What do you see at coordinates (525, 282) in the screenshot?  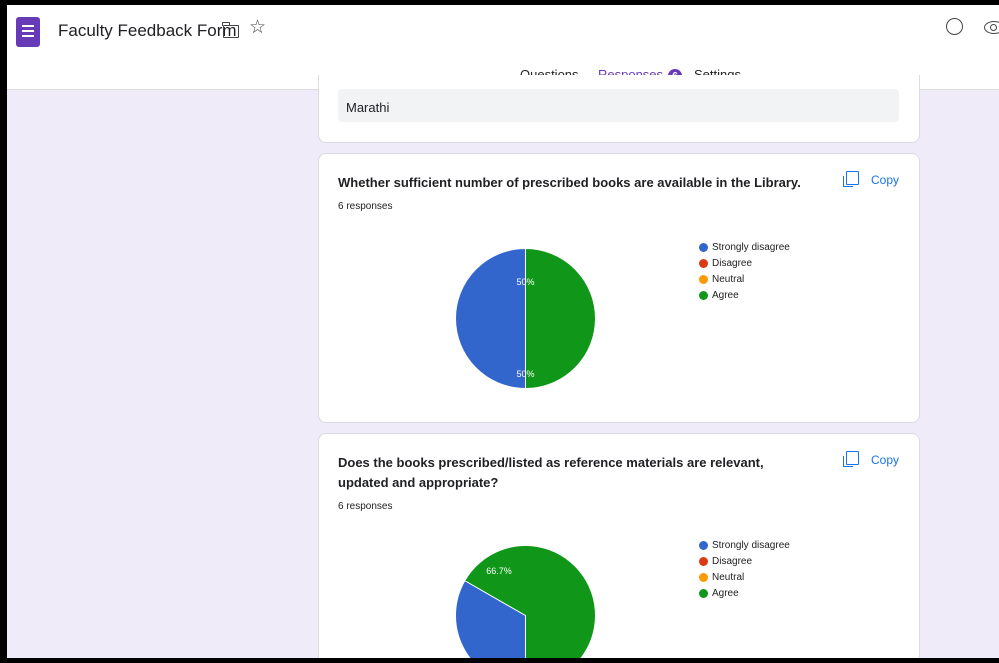 I see `pie-label-agree: 50%` at bounding box center [525, 282].